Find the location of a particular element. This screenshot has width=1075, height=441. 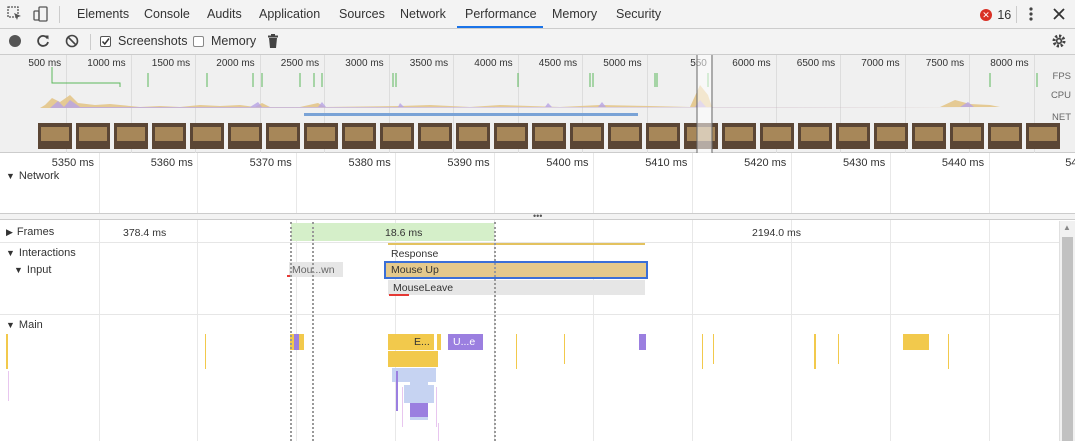

frame-time-b: 18.6 ms is located at coordinates (404, 233).